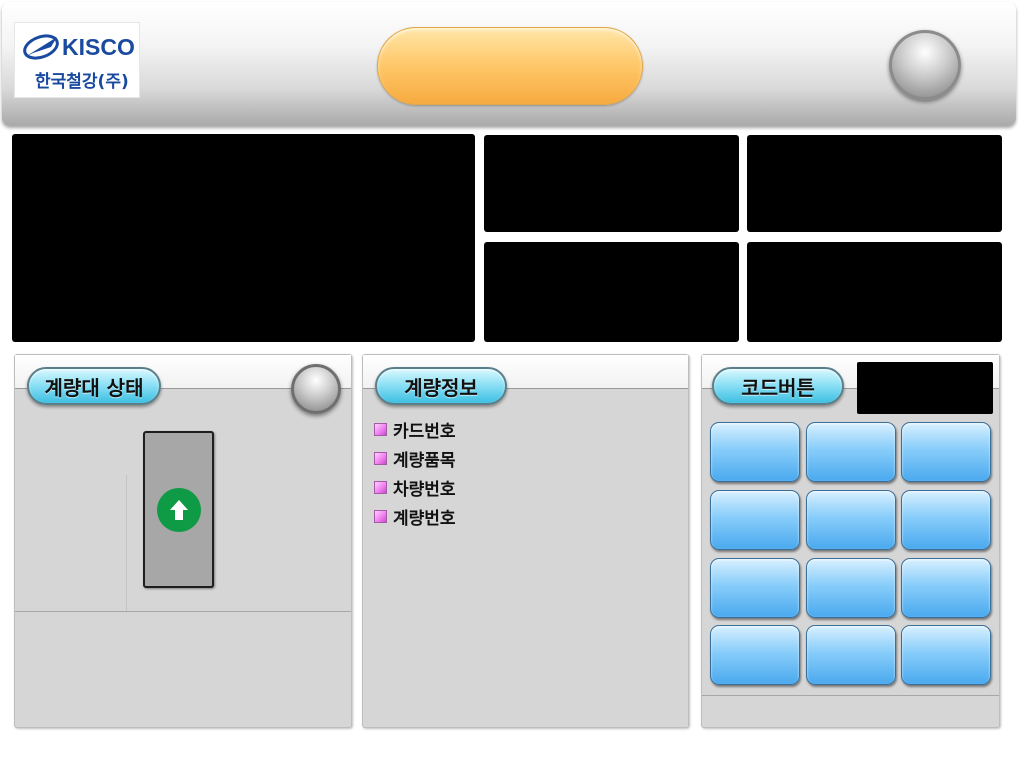  What do you see at coordinates (441, 386) in the screenshot?
I see `weighing-info-title: 계량정보` at bounding box center [441, 386].